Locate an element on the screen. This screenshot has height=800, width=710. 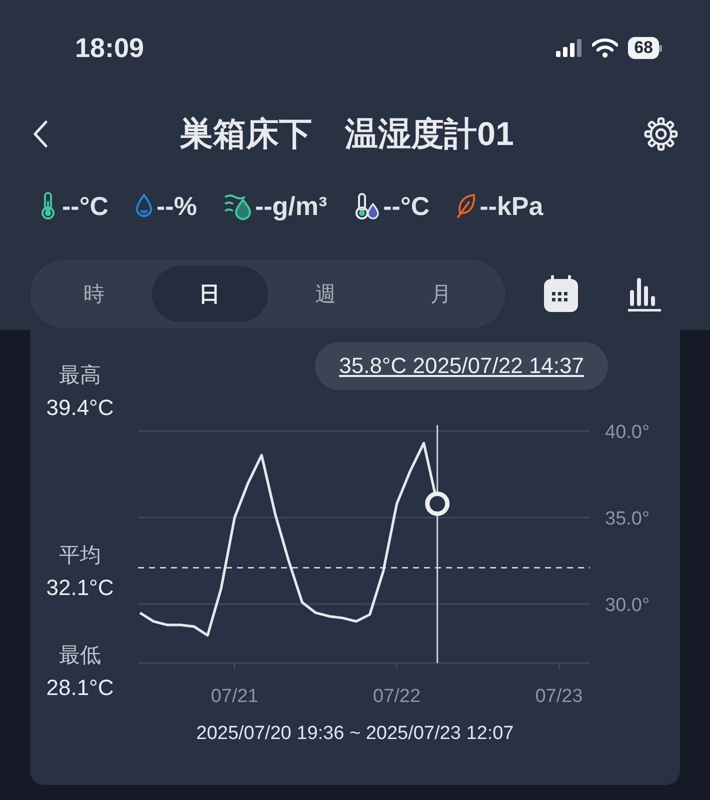
battery-cap-icon is located at coordinates (660, 48).